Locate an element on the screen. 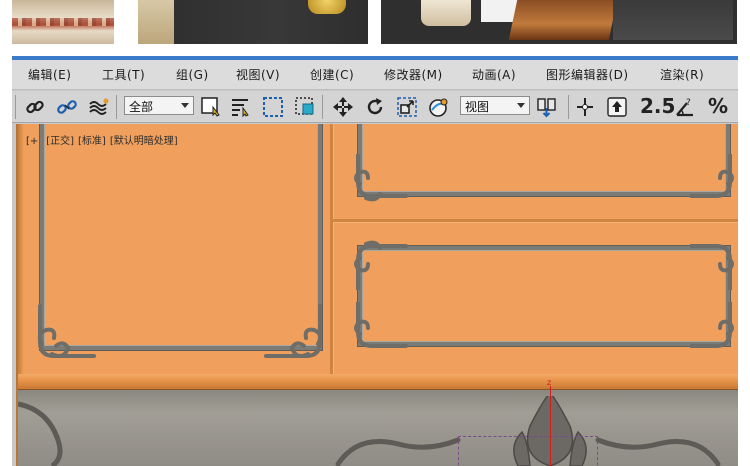  thumbnail-furniture is located at coordinates (559, 22).